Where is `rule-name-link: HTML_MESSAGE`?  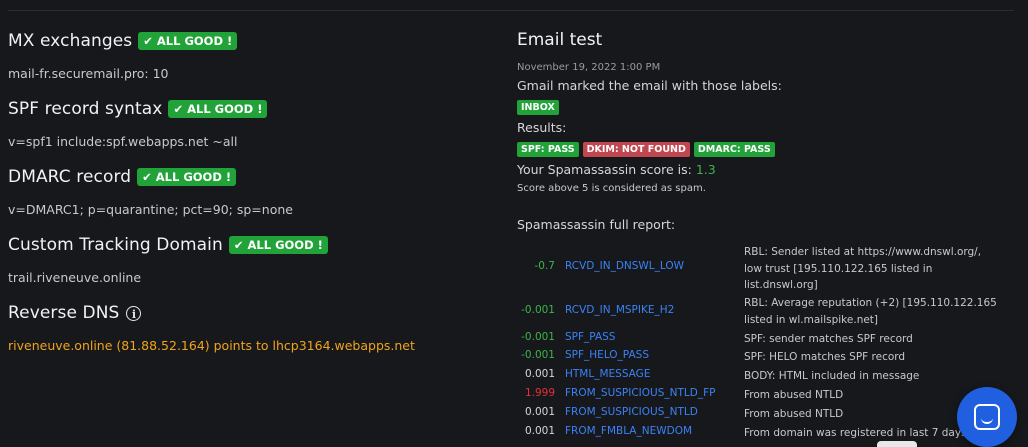
rule-name-link: HTML_MESSAGE is located at coordinates (607, 374).